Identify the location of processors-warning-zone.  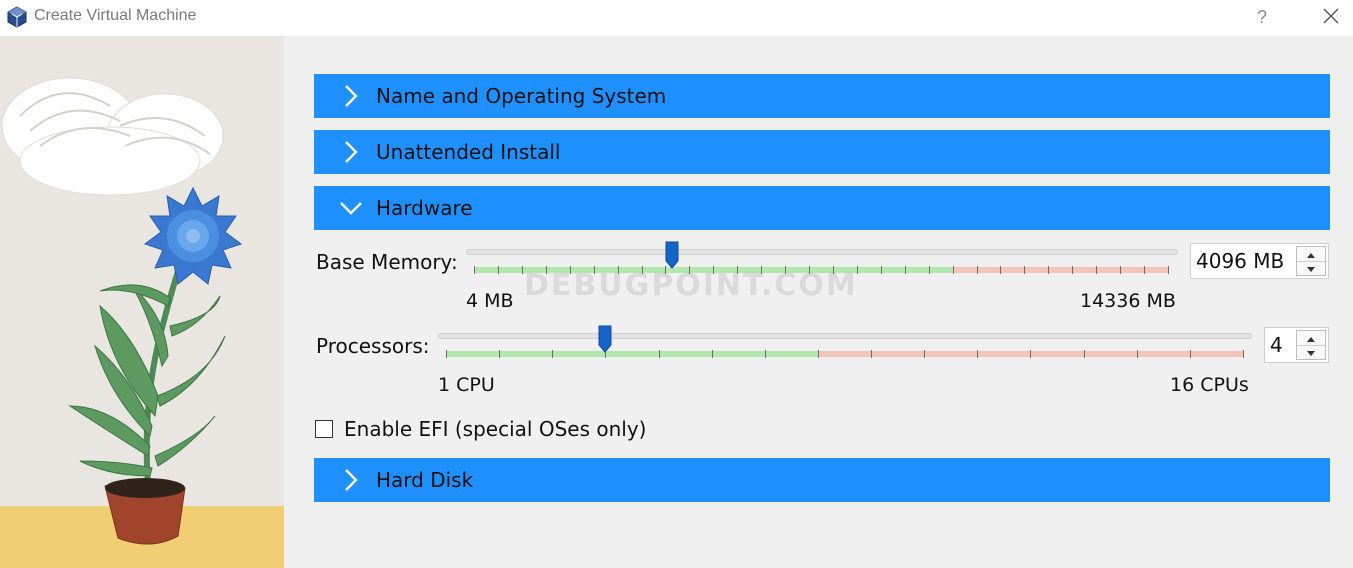
(1031, 354).